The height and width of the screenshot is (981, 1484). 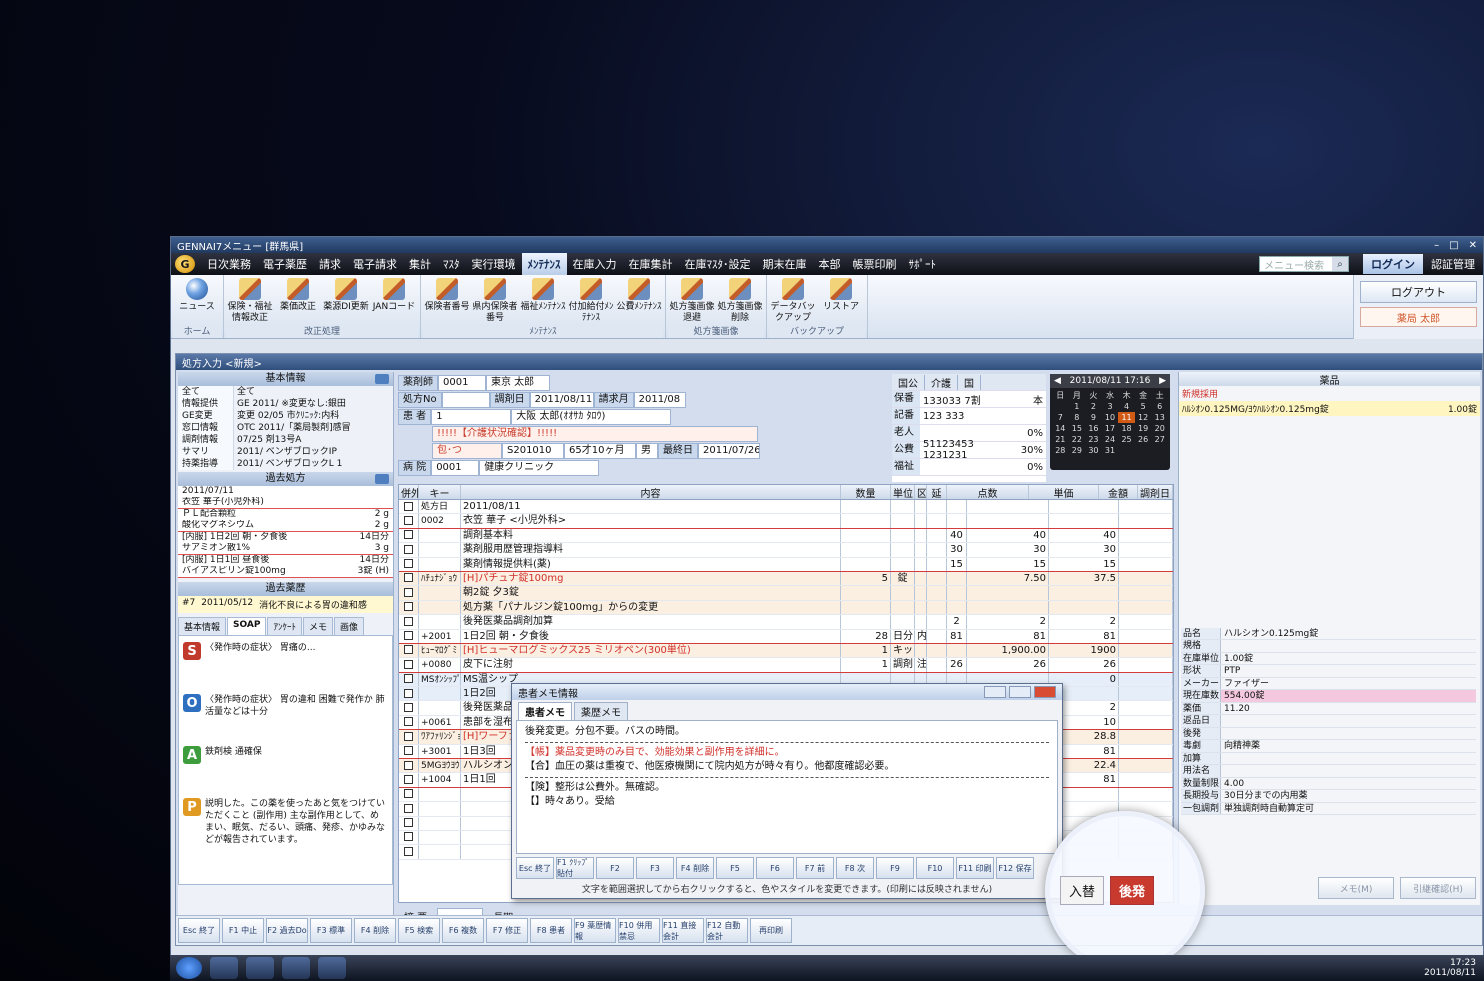 What do you see at coordinates (561, 399) in the screenshot?
I see `dispense-date-field: 2011/08/11` at bounding box center [561, 399].